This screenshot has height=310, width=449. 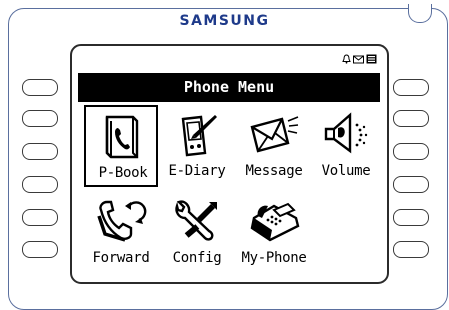 I want to click on menu-item-myphone: My-Phone, so click(x=274, y=233).